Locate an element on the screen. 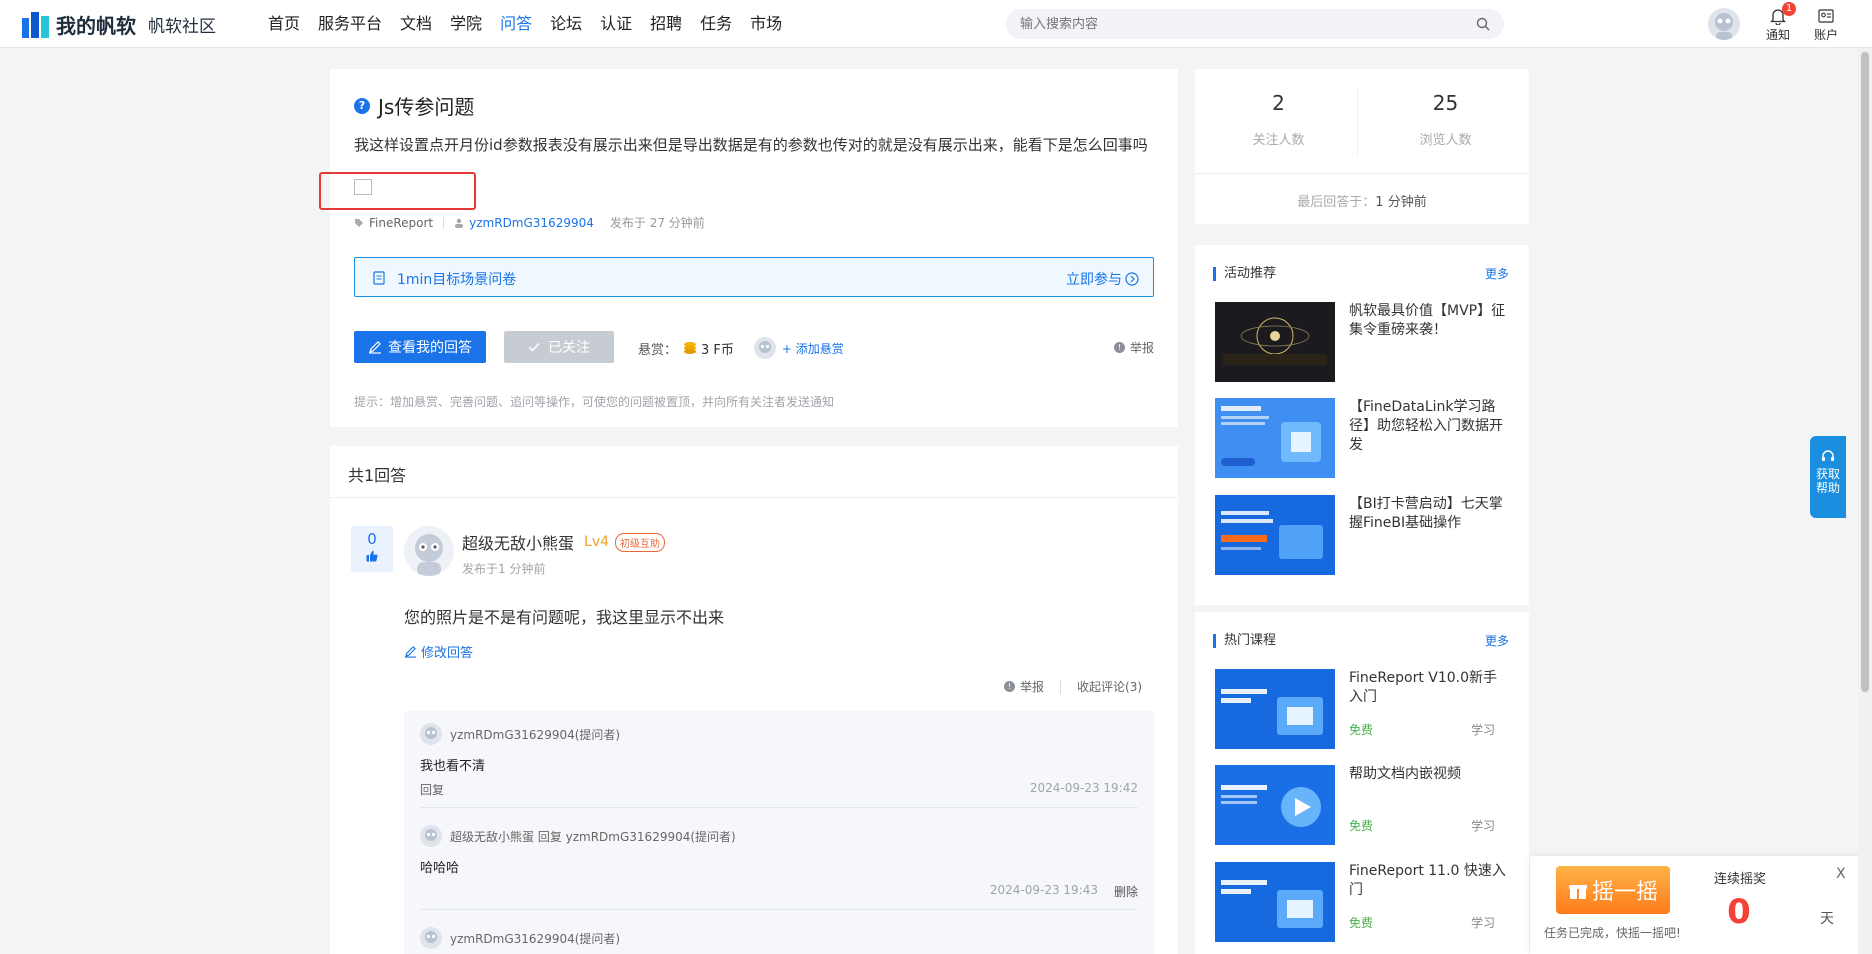 The image size is (1872, 954). activity-title: 【BI打卡营启动】七天掌握FineBI基础操作 is located at coordinates (1429, 514).